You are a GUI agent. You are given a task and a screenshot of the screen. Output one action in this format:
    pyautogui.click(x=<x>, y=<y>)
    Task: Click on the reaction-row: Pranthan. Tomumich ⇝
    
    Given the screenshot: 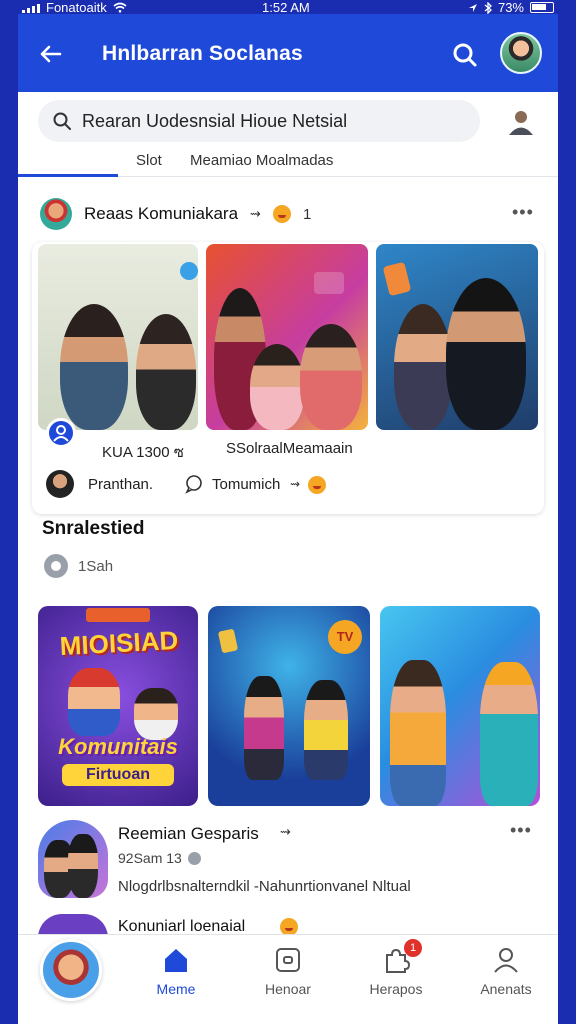 What is the action you would take?
    pyautogui.click(x=288, y=486)
    